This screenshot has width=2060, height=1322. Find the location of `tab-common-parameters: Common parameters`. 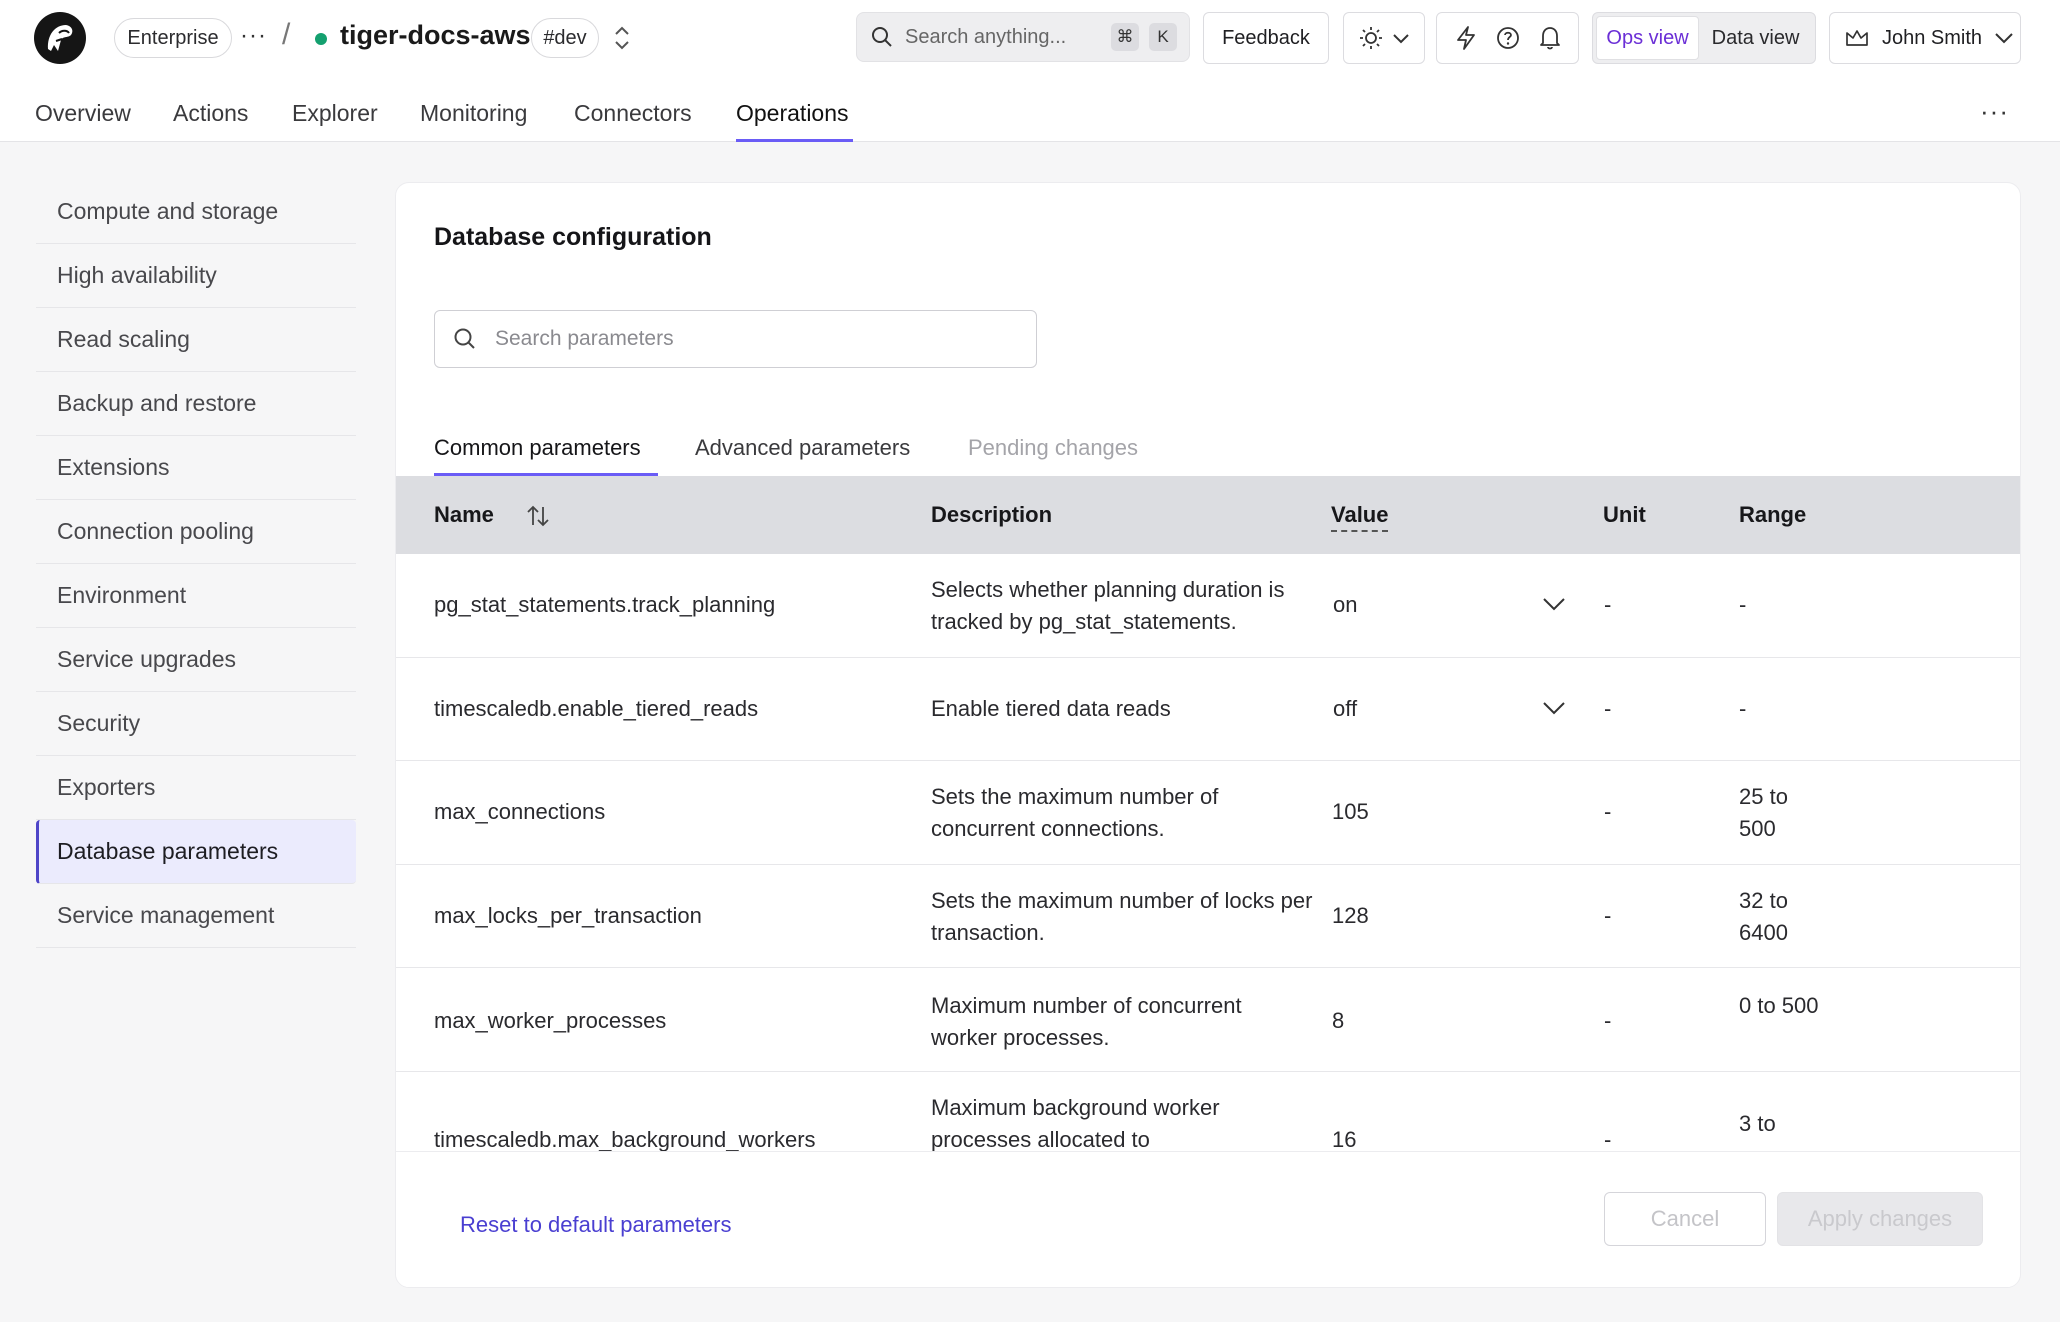

tab-common-parameters: Common parameters is located at coordinates (537, 448).